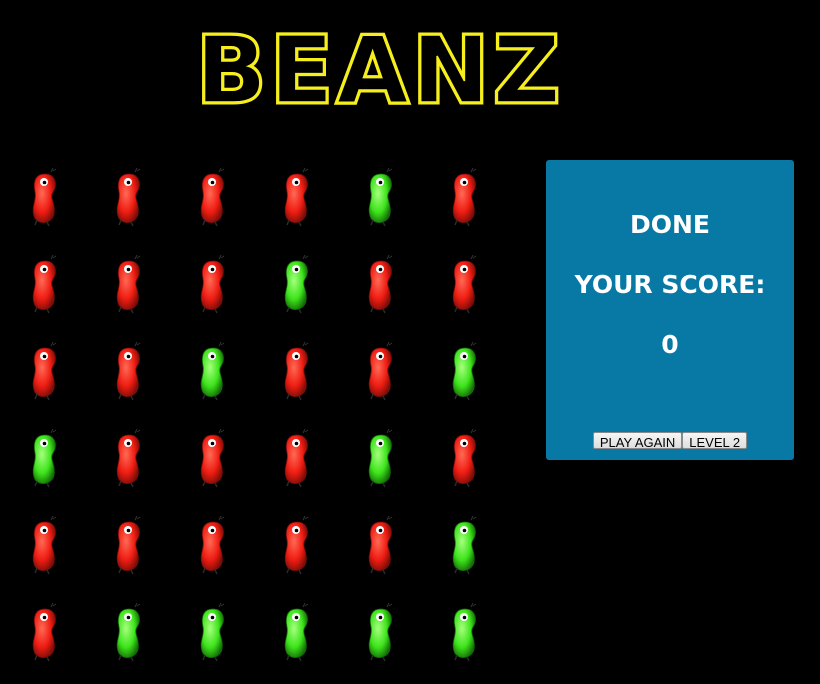 The height and width of the screenshot is (684, 820). Describe the element at coordinates (637, 441) in the screenshot. I see `play-again-button: PLAY AGAIN` at that location.